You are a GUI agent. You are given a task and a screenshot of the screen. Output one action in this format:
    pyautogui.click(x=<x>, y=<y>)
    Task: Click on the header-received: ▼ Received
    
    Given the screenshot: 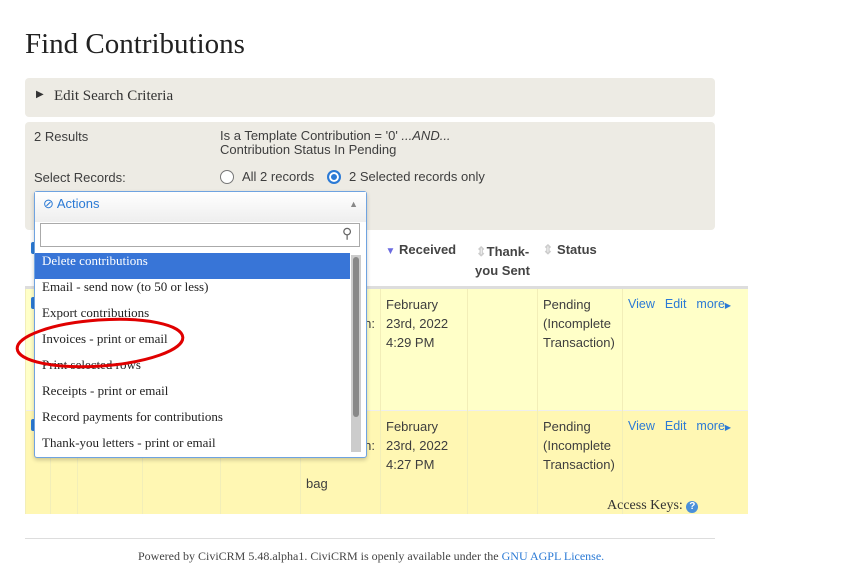 What is the action you would take?
    pyautogui.click(x=424, y=264)
    